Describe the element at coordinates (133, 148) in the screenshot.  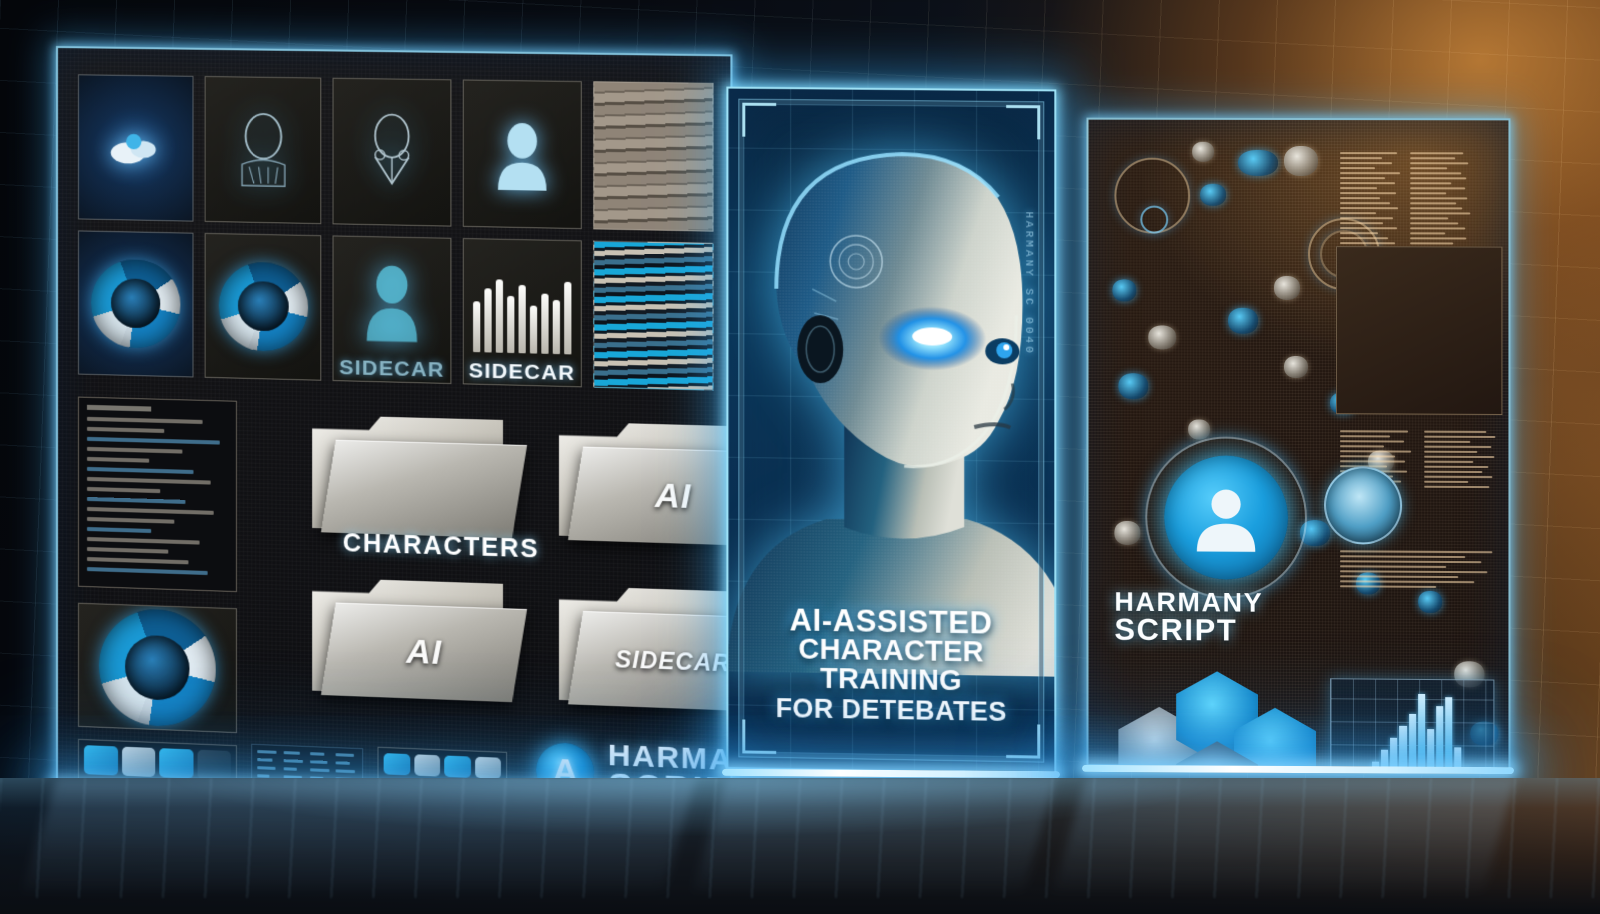
I see `cloud-mesh-icon` at that location.